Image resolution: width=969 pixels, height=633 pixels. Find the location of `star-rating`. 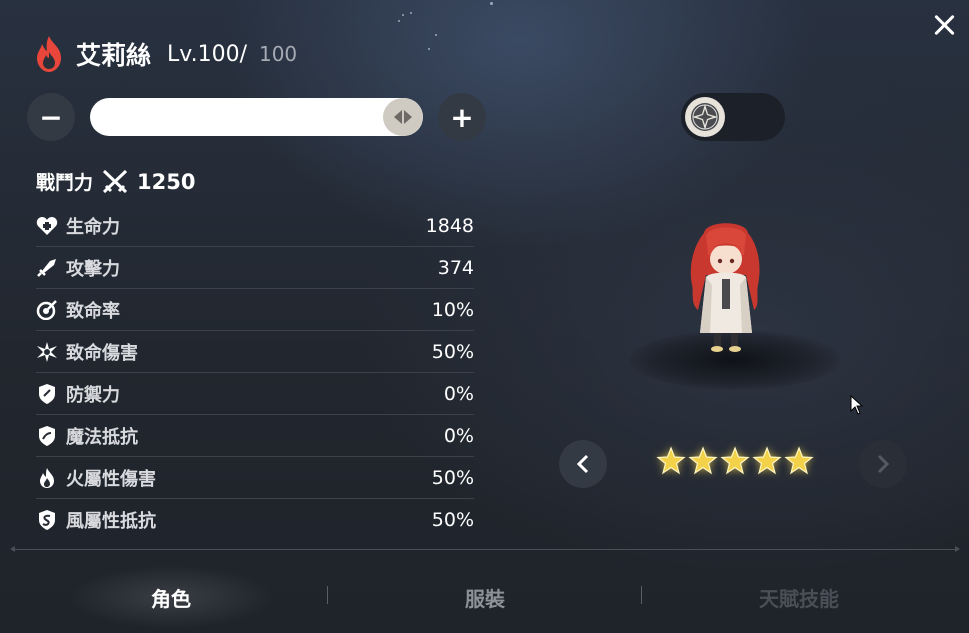

star-rating is located at coordinates (735, 464).